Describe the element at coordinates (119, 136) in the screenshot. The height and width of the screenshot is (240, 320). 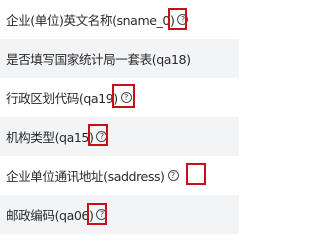
I see `field-row-qa15: 机构类型(qa15) ?` at that location.